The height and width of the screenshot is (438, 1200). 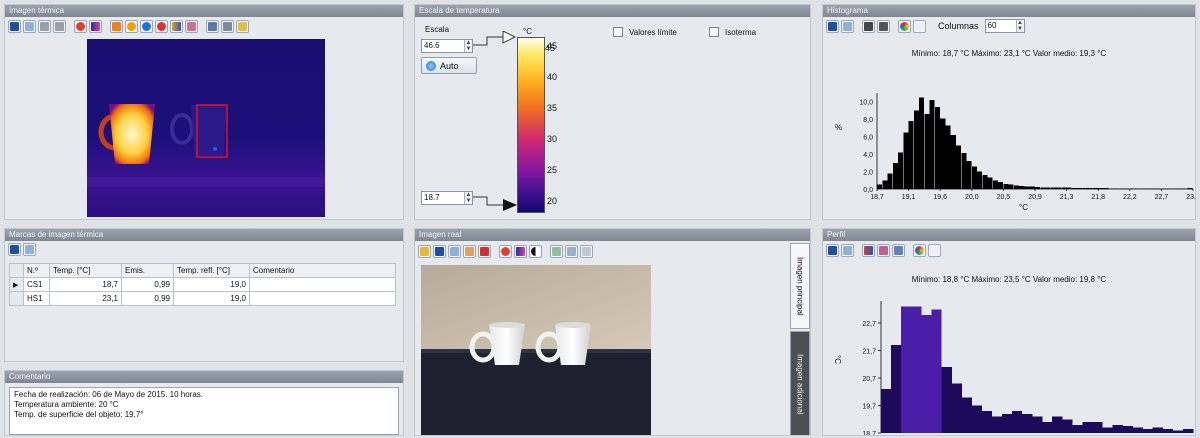 I want to click on grid-icon, so click(x=227, y=26).